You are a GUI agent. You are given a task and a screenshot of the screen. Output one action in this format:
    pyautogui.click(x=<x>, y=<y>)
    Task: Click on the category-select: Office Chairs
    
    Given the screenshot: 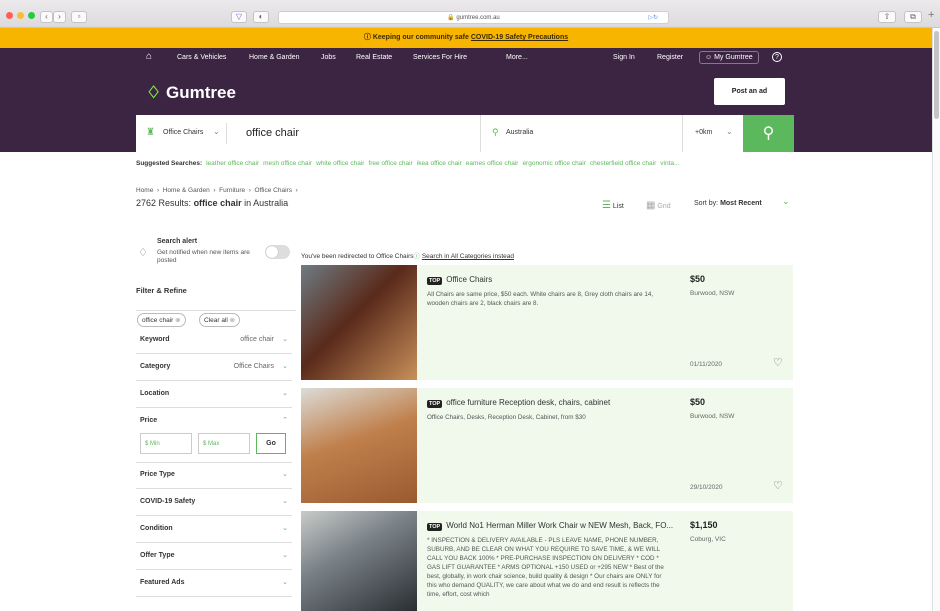 What is the action you would take?
    pyautogui.click(x=183, y=132)
    